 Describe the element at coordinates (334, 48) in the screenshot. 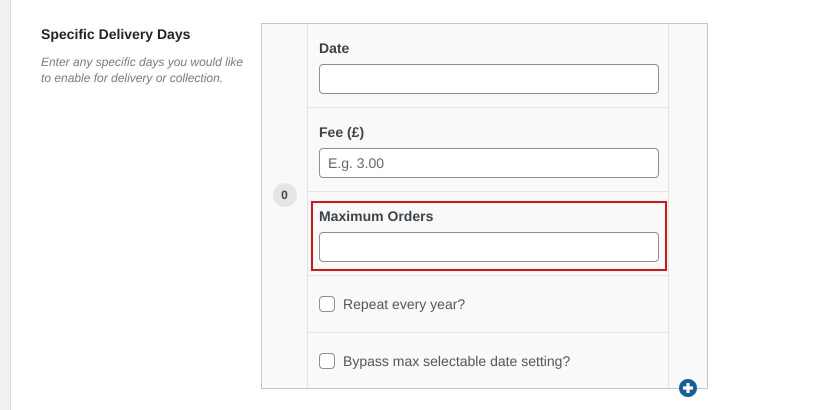

I see `field-label: Date` at that location.